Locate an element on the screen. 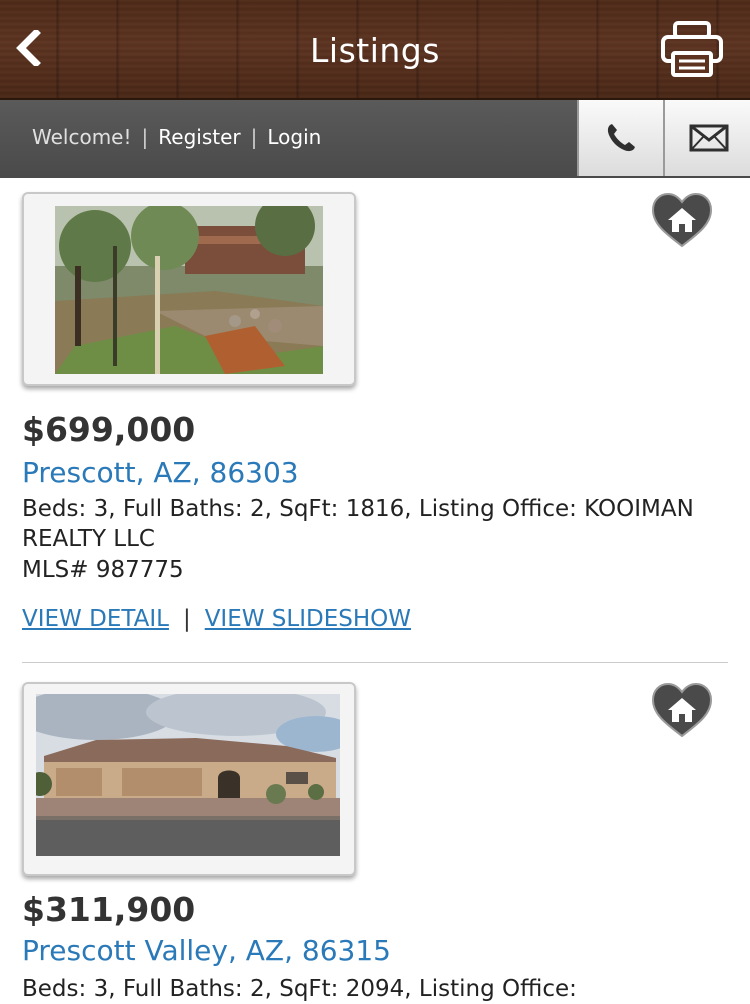 The height and width of the screenshot is (1004, 750). email-button is located at coordinates (706, 138).